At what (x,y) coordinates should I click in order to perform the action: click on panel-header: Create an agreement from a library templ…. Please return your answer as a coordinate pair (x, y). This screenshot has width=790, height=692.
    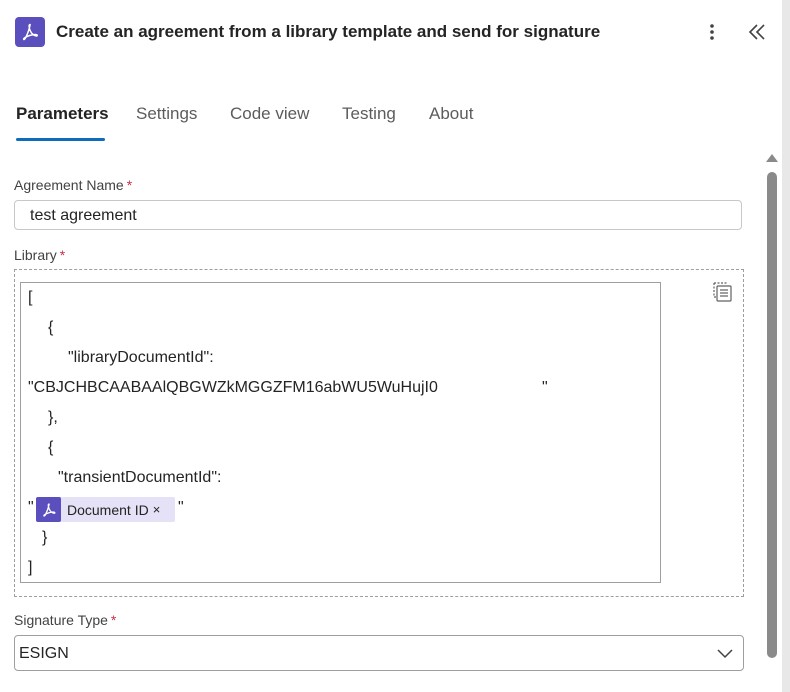
    Looking at the image, I should click on (391, 33).